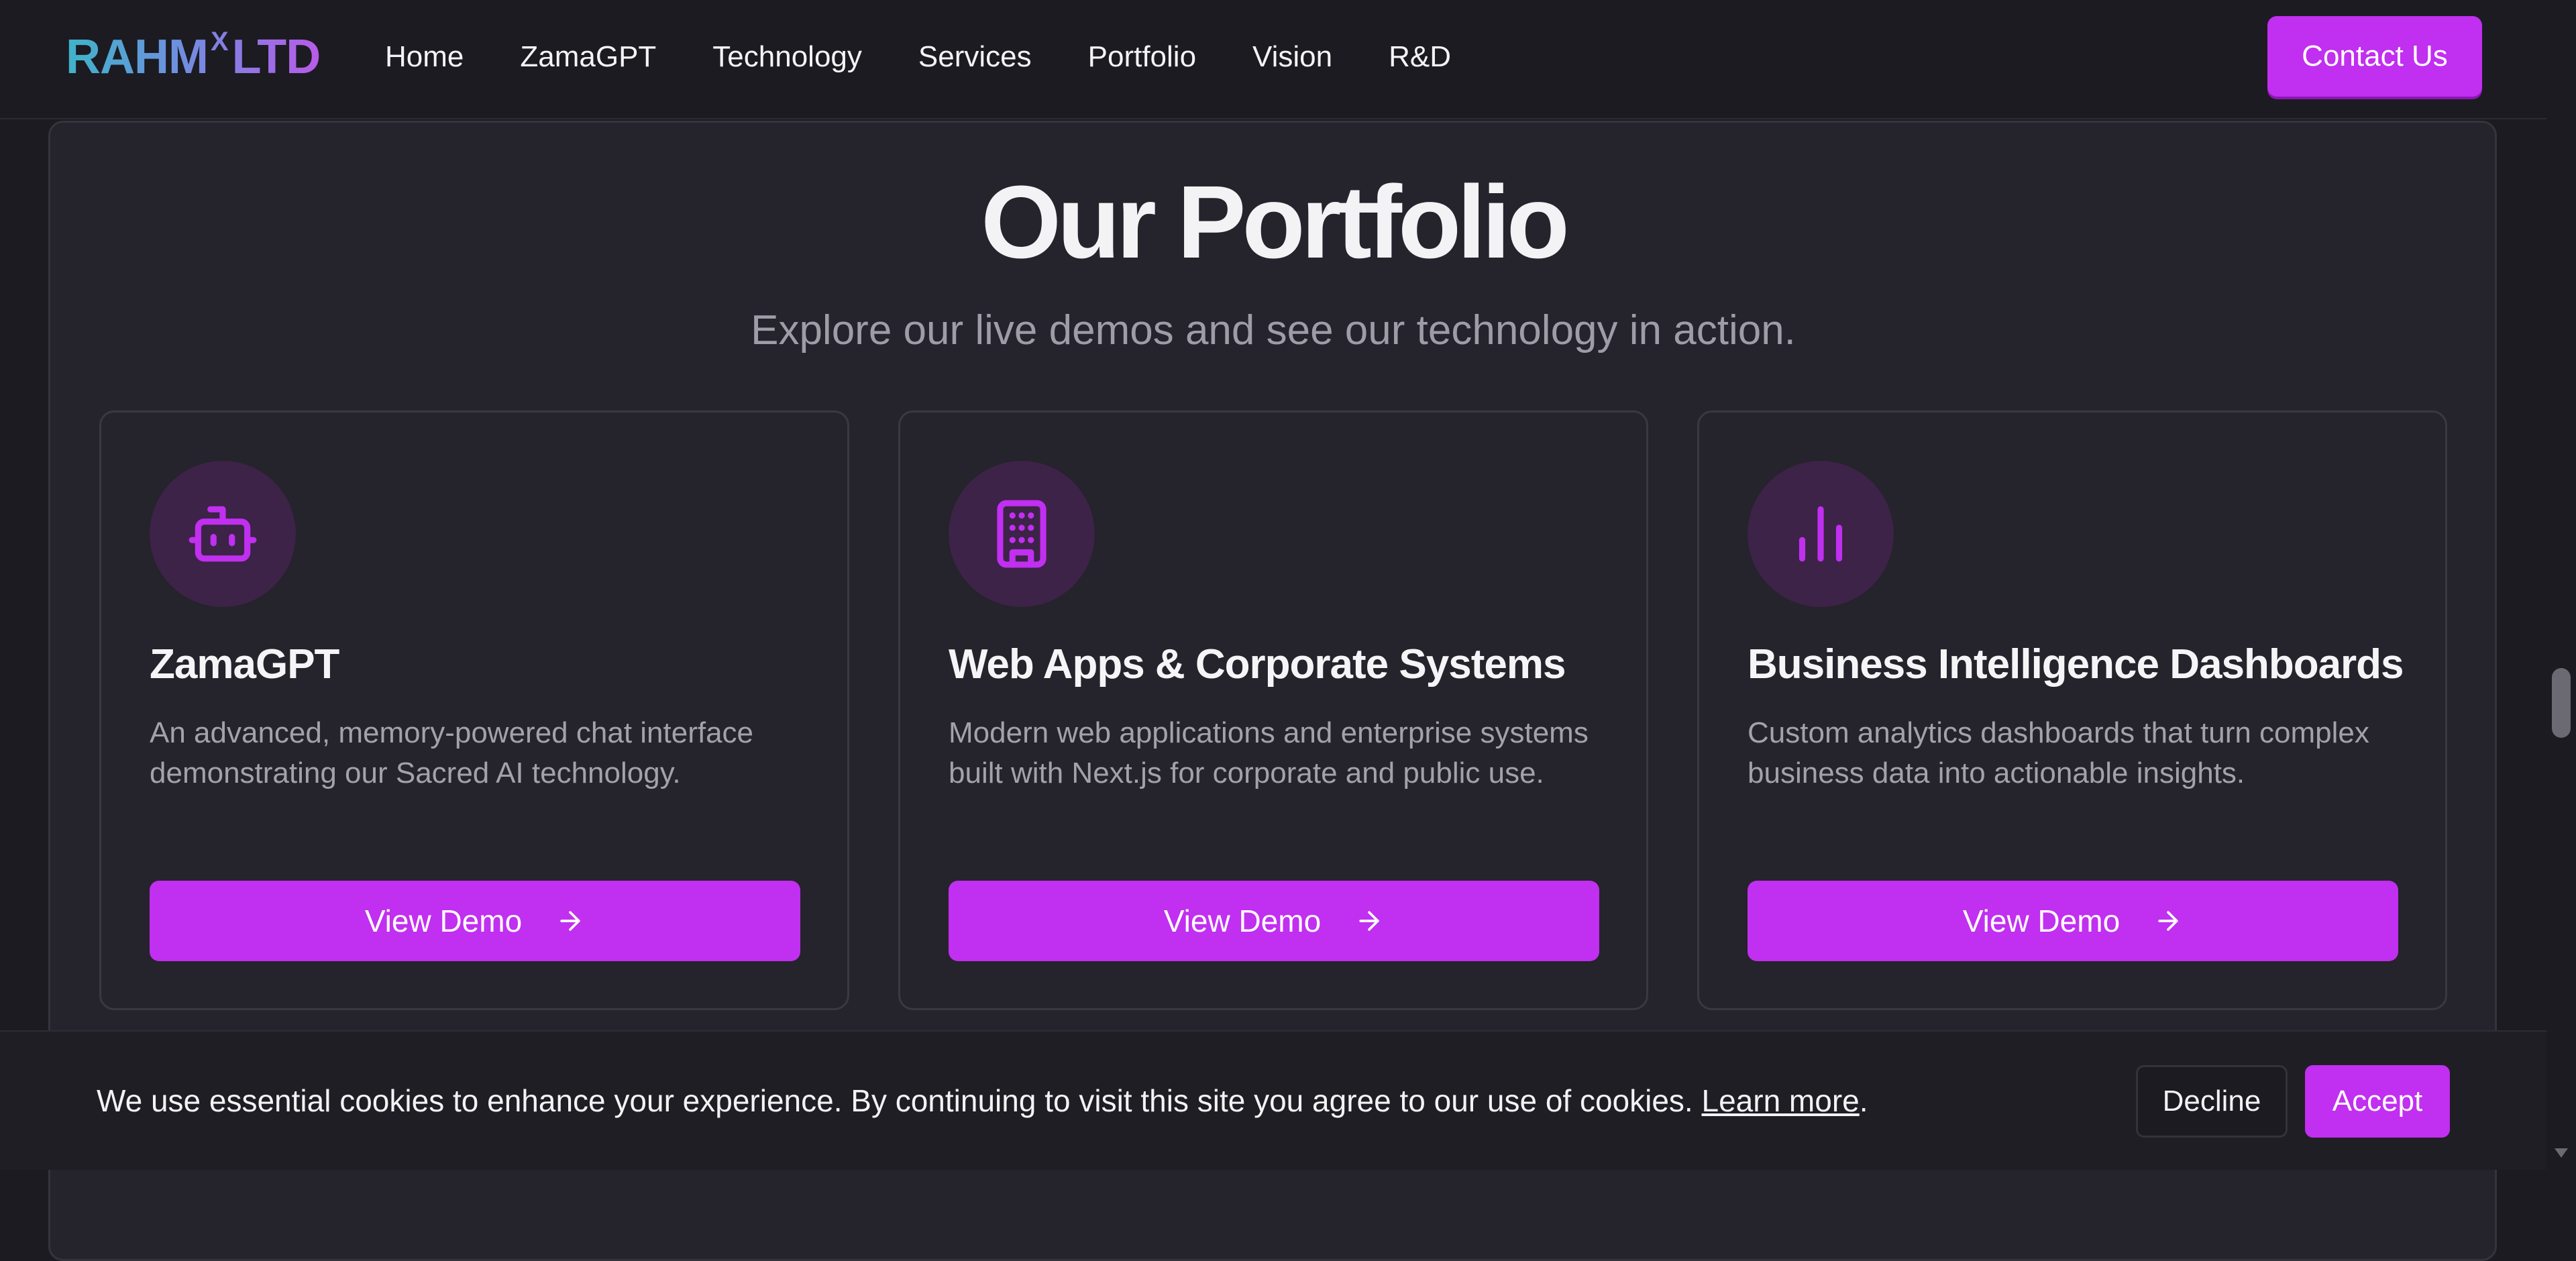  What do you see at coordinates (975, 57) in the screenshot?
I see `nav-link-services: Services` at bounding box center [975, 57].